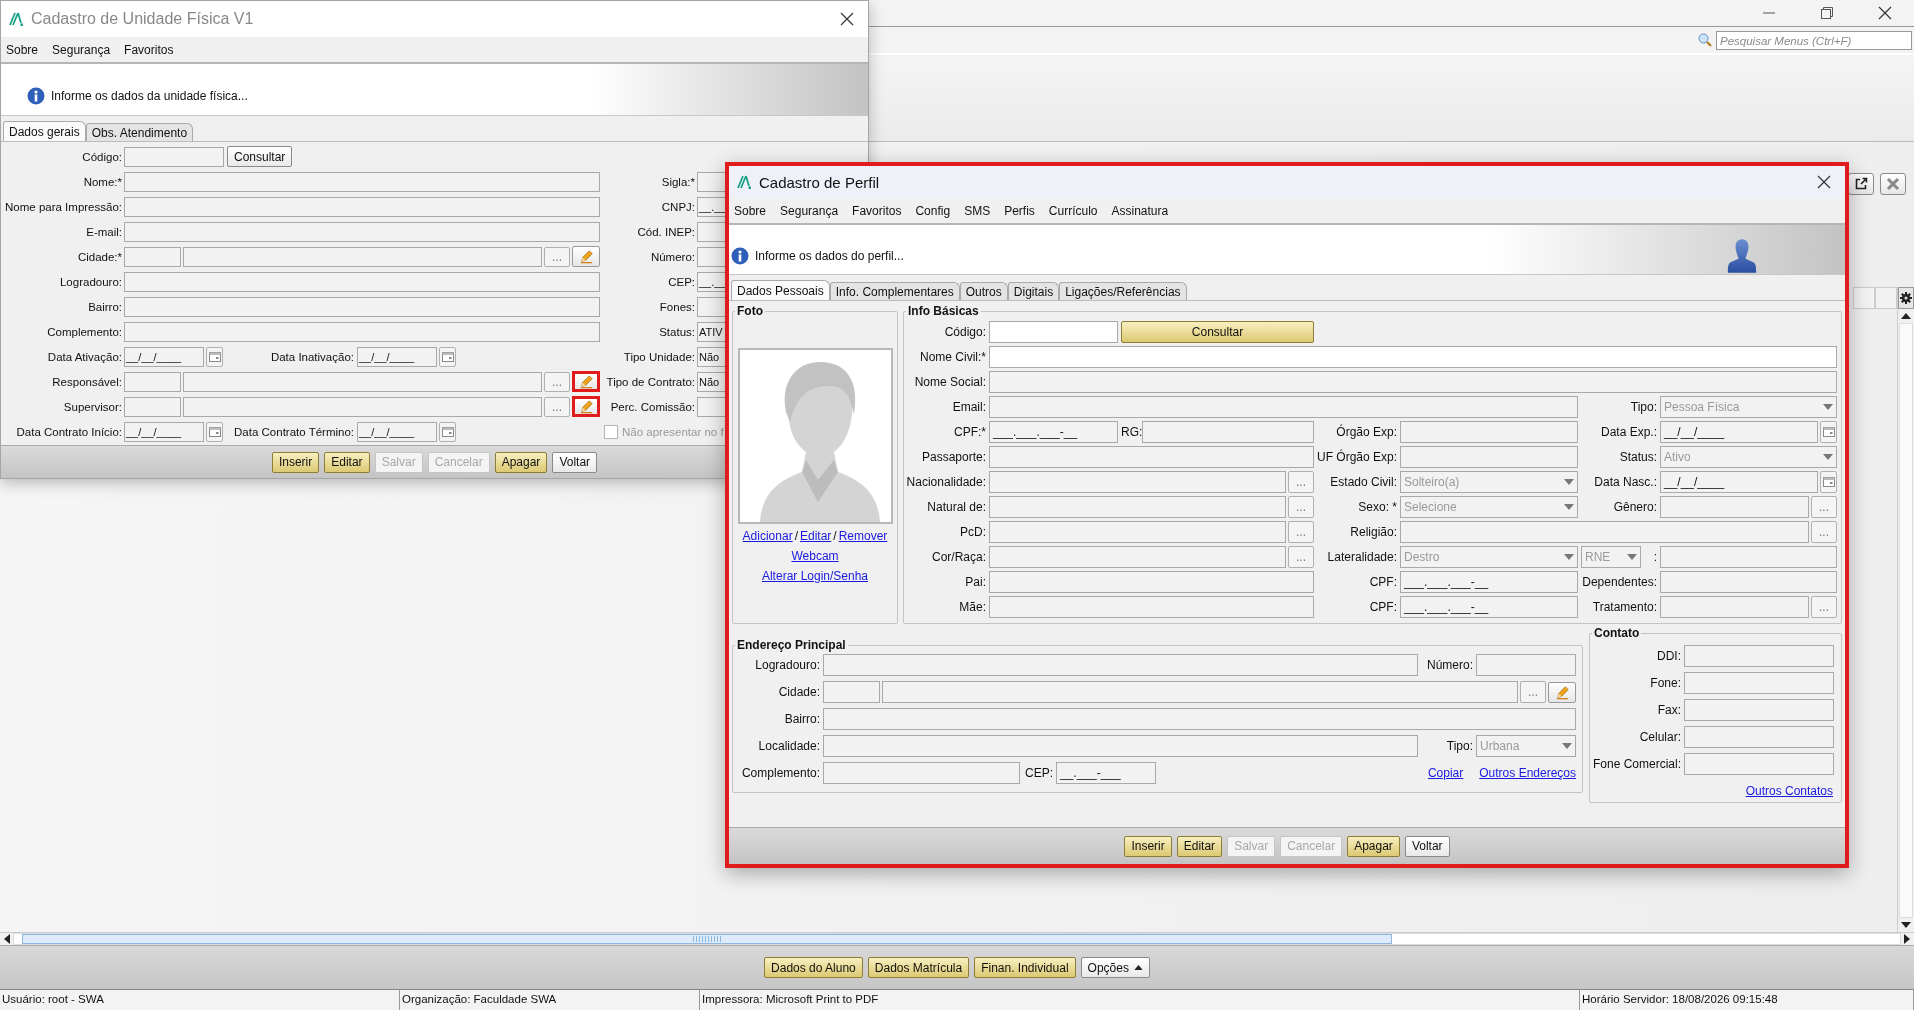  I want to click on menu-button: Opções, so click(1115, 967).